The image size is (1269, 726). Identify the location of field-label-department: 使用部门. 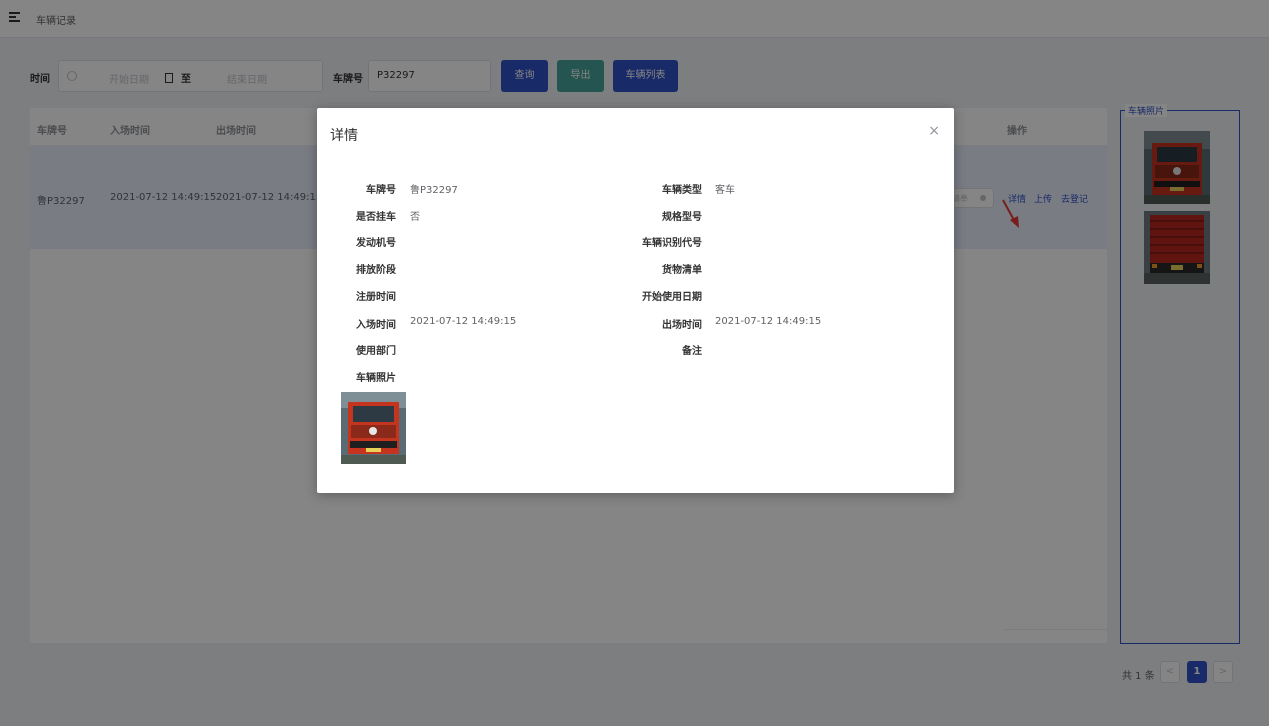
(376, 351).